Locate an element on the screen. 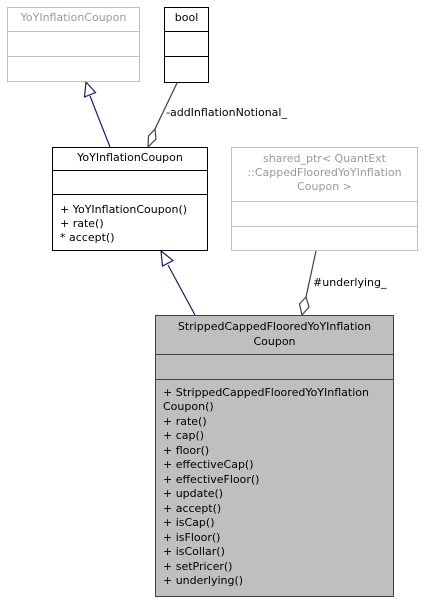 The height and width of the screenshot is (603, 423). diamond-add-inflation-notional is located at coordinates (152, 138).